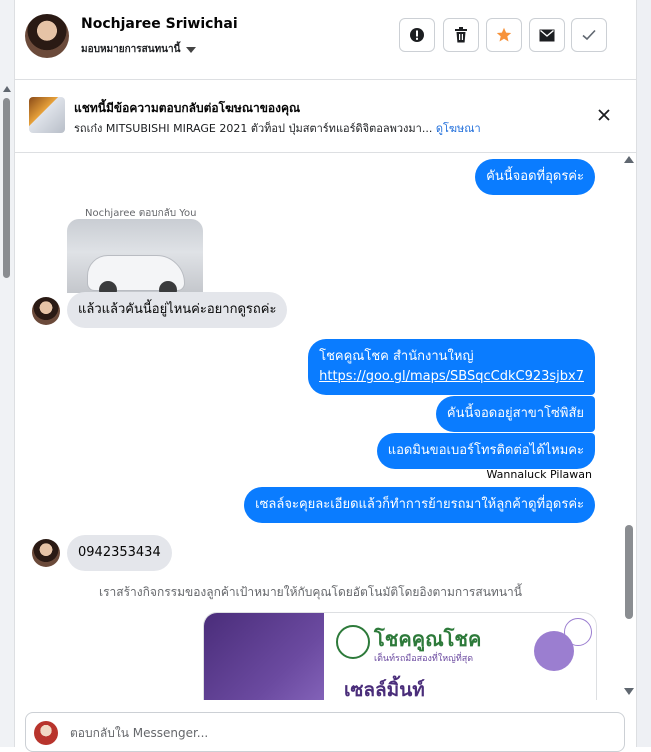 This screenshot has height=752, width=651. I want to click on assign-conversation-dropdown: มอบหมายการสนทนานี้, so click(139, 49).